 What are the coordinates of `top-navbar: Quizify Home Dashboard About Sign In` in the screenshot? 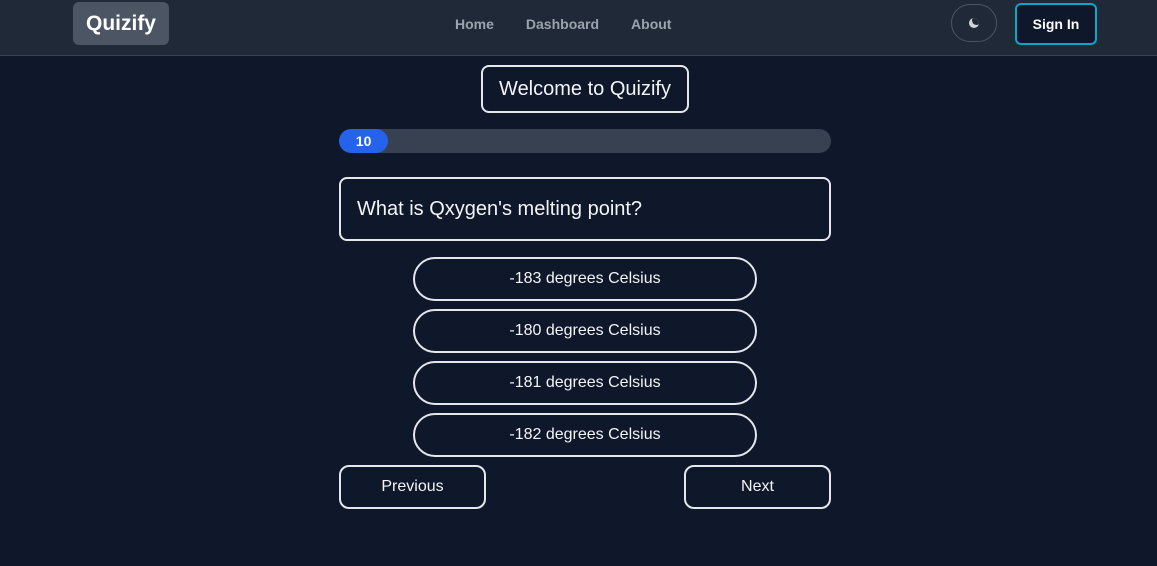 It's located at (578, 28).